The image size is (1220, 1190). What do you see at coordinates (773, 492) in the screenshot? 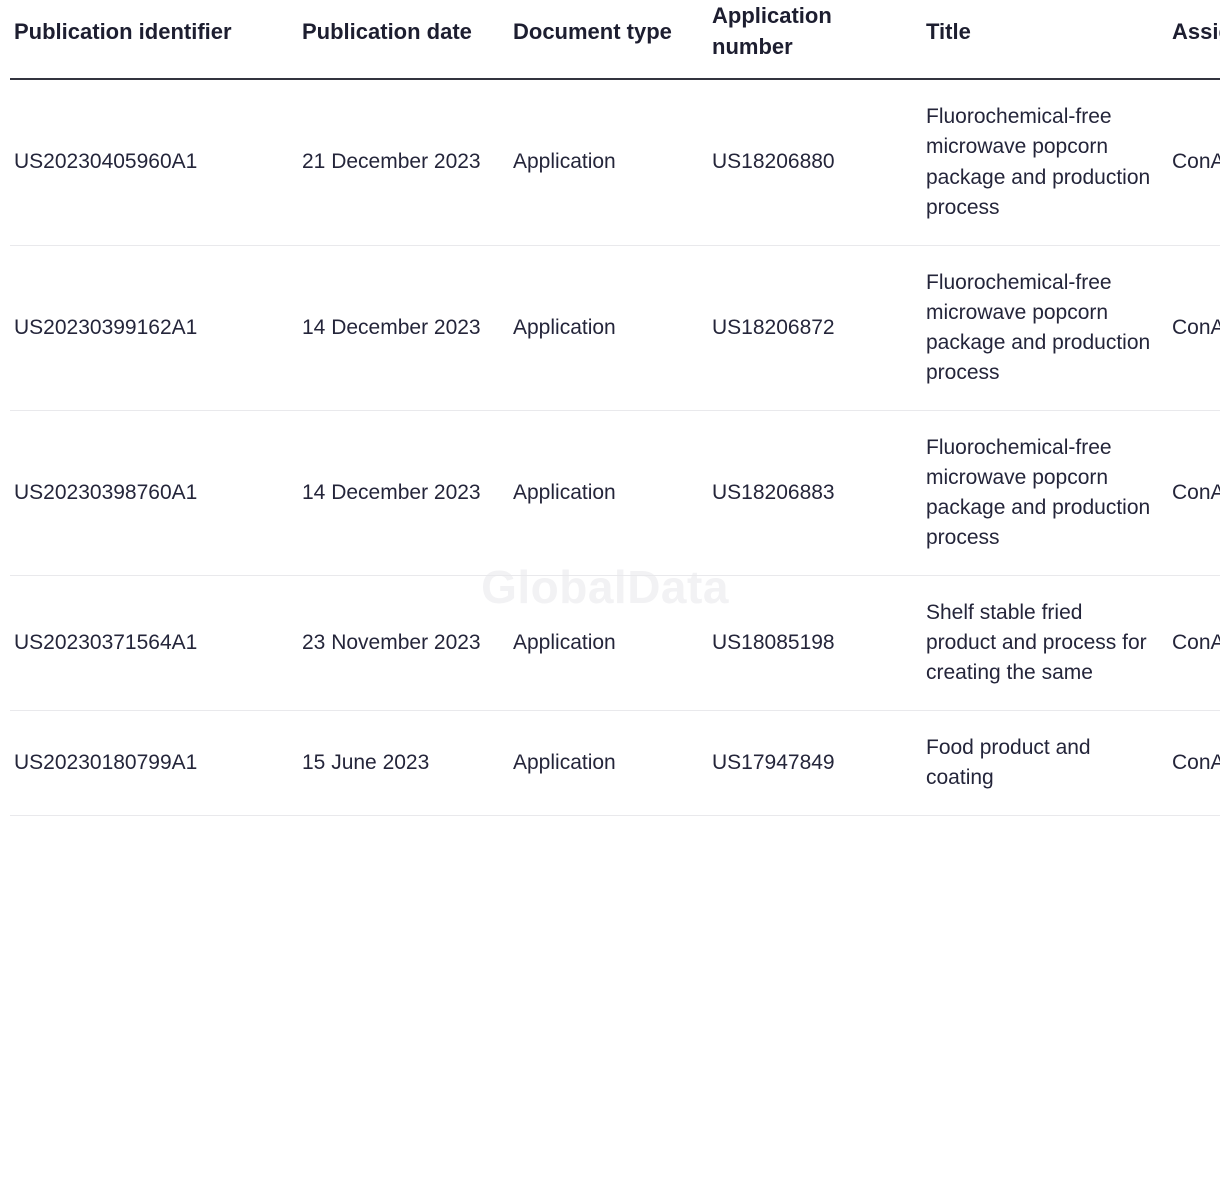
I see `application-number-value: US18206883` at bounding box center [773, 492].